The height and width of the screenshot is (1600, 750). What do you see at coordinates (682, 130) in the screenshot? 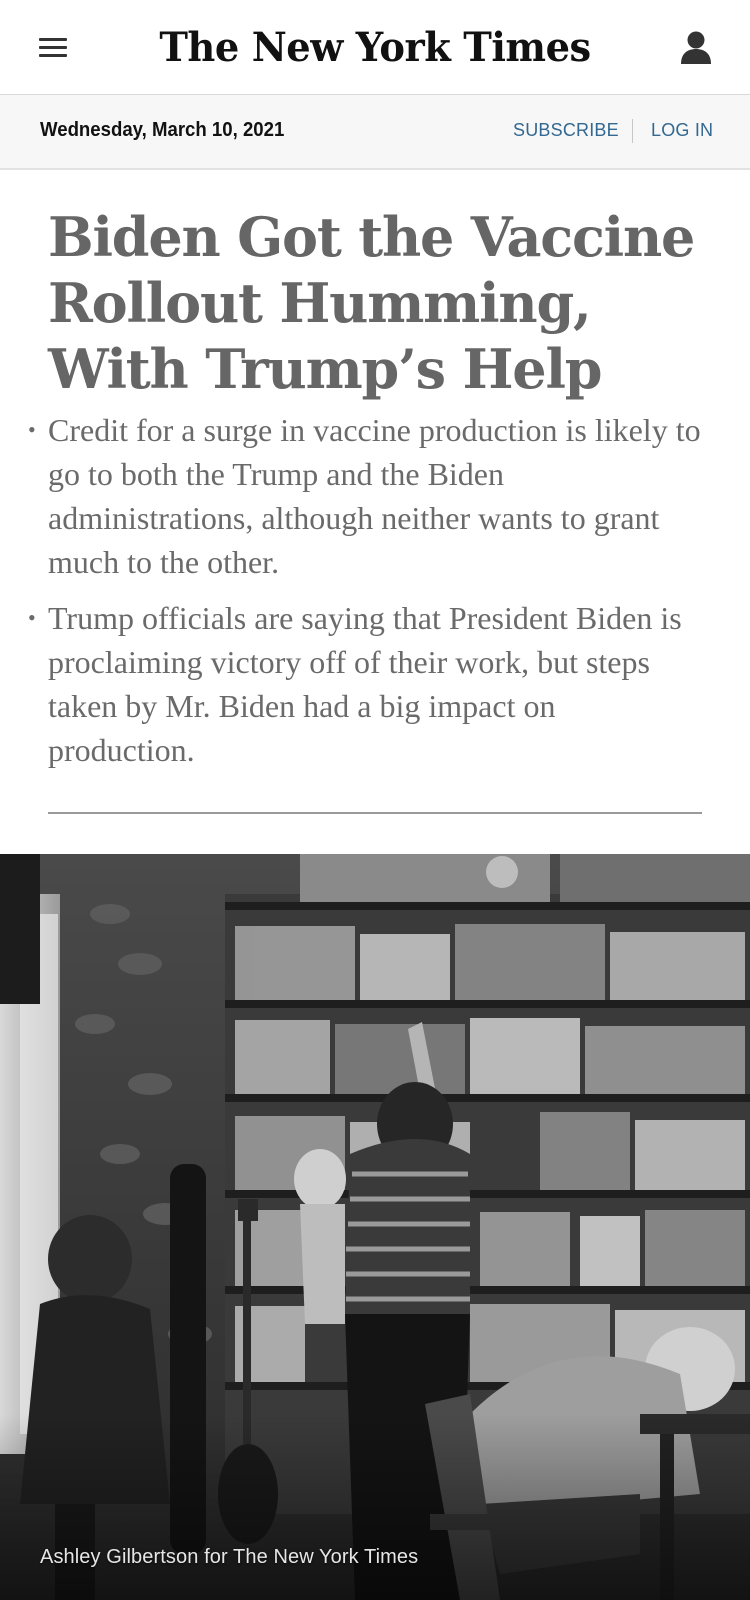
I see `login-link: LOG IN` at bounding box center [682, 130].